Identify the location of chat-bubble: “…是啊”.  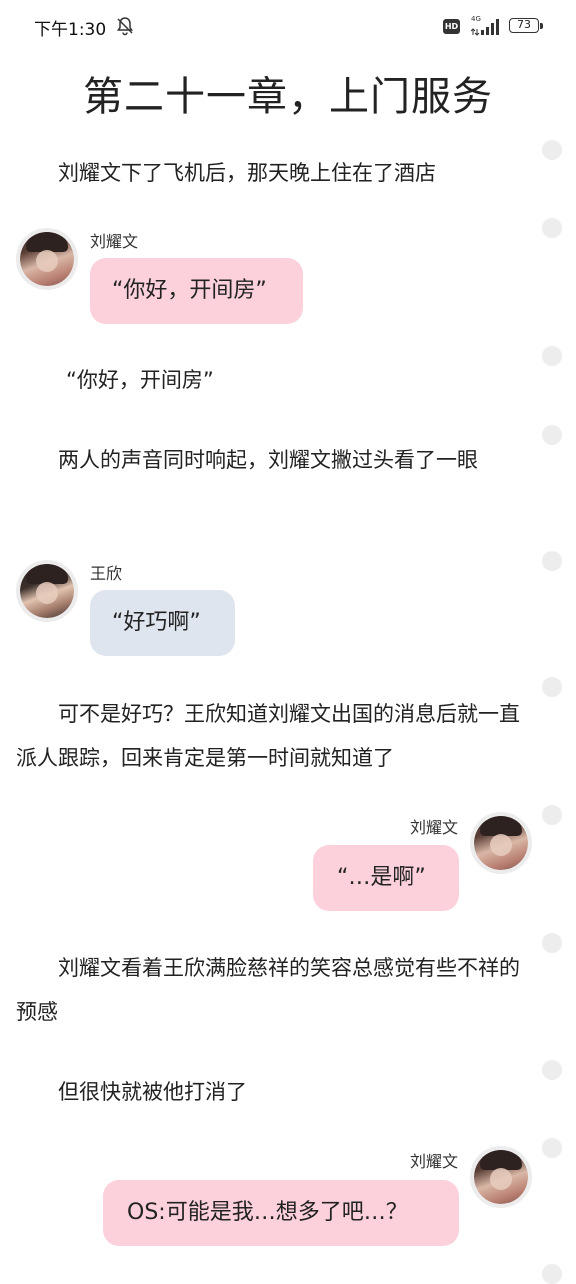
(386, 878).